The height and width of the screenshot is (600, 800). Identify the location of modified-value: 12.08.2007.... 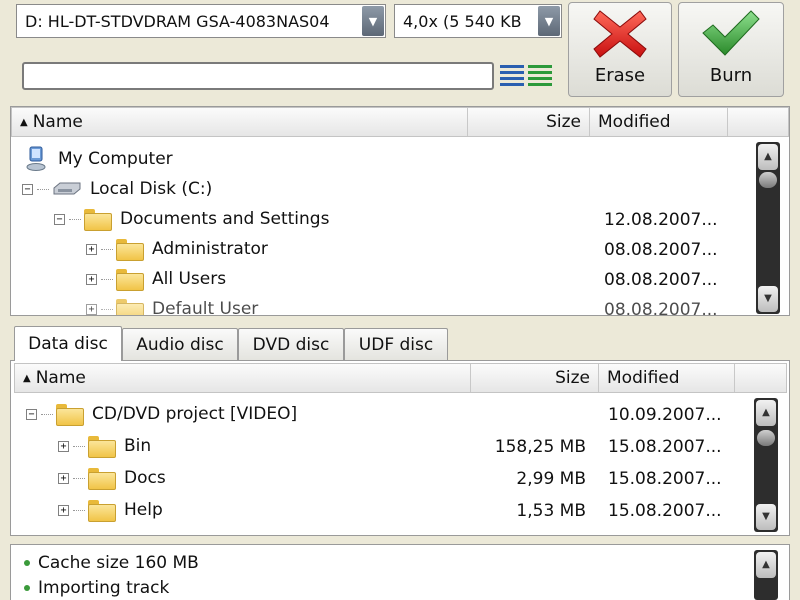
(661, 220).